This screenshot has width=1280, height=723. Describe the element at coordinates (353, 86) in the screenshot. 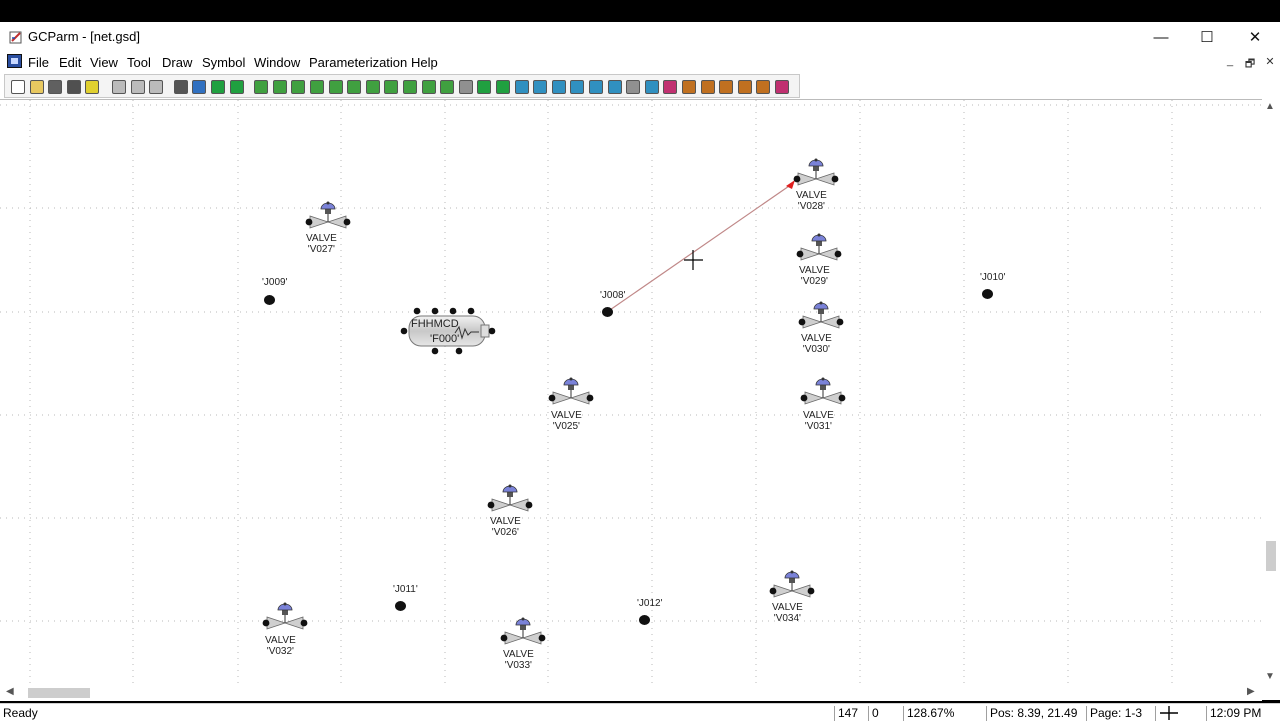

I see `tool-f-button` at that location.